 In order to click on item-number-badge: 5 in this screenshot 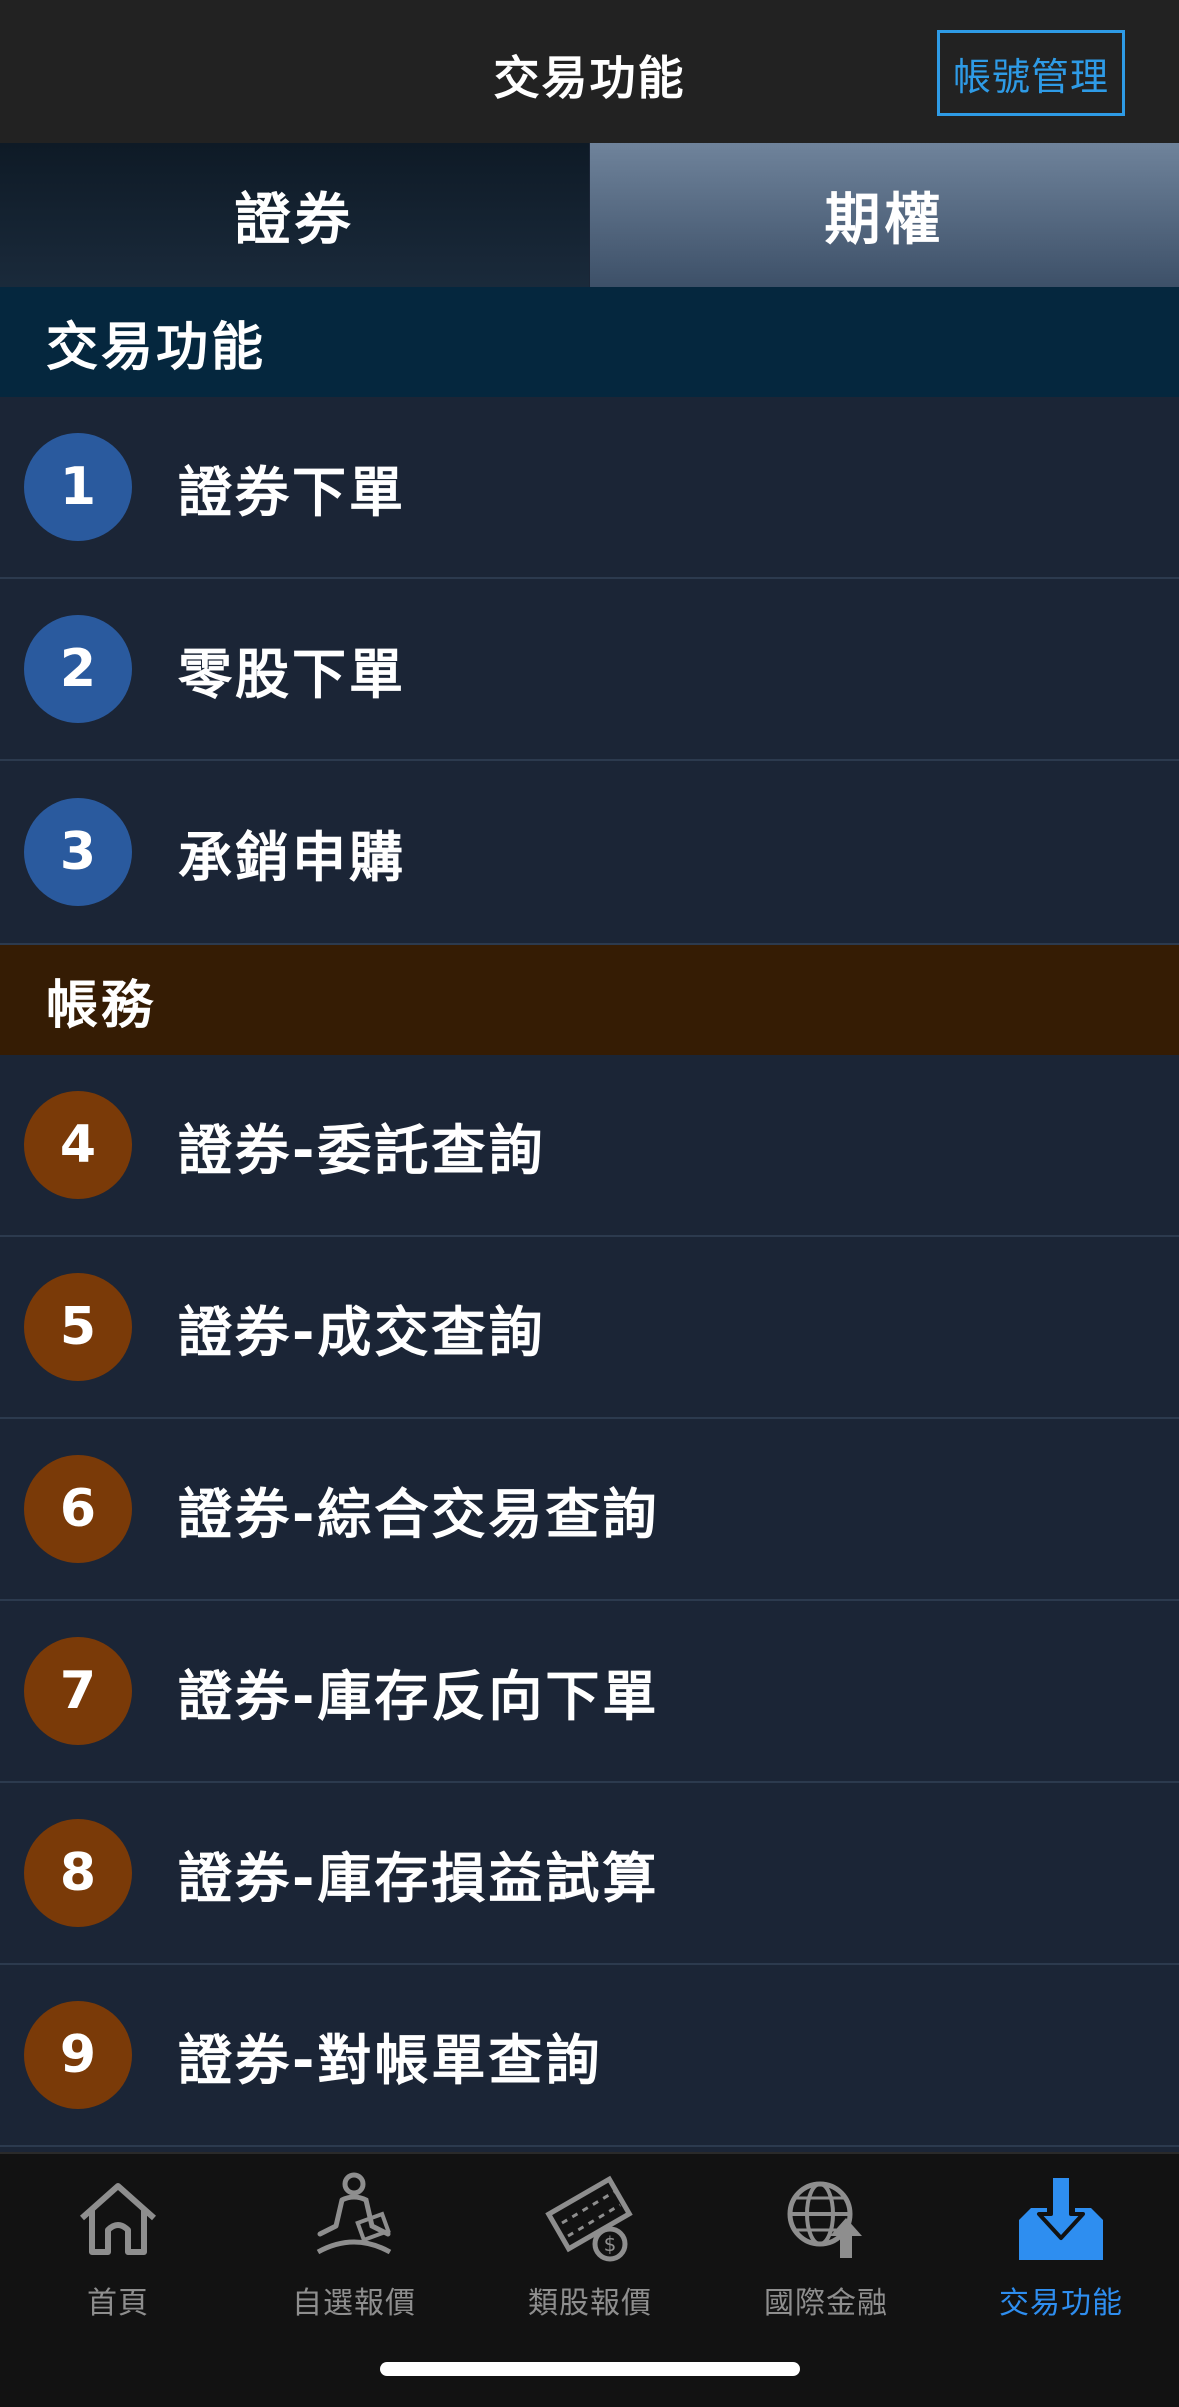, I will do `click(78, 1327)`.